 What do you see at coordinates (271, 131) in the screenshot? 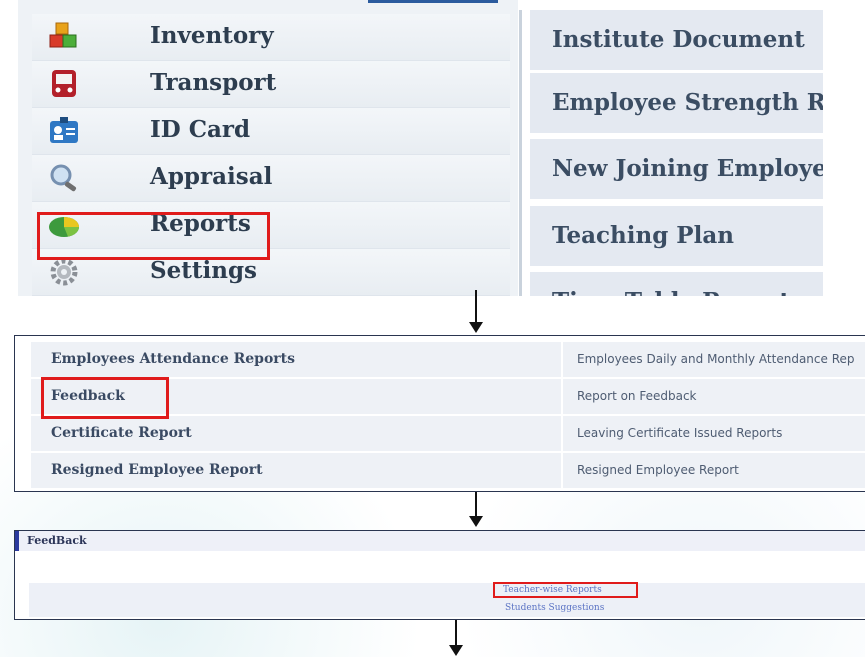
I see `menu-item-id-card: ID Card` at bounding box center [271, 131].